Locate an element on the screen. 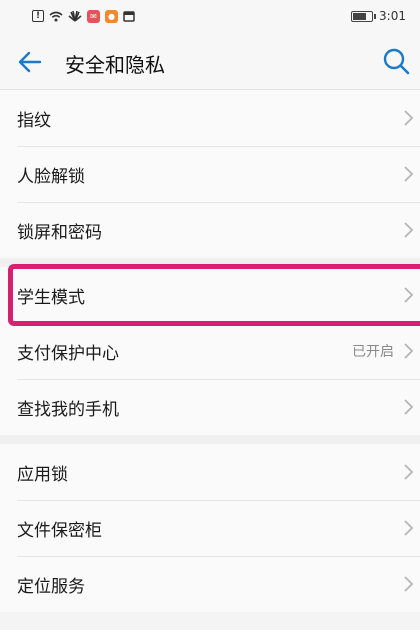 This screenshot has height=630, width=420. settings-item-label: 锁屏和密码 is located at coordinates (59, 232).